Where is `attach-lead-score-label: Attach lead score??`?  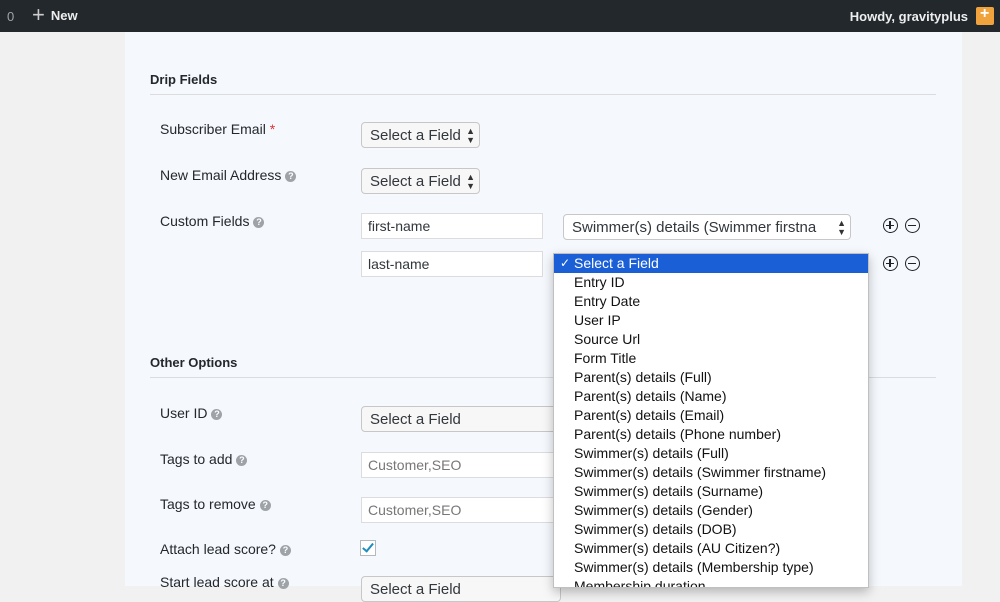 attach-lead-score-label: Attach lead score?? is located at coordinates (225, 549).